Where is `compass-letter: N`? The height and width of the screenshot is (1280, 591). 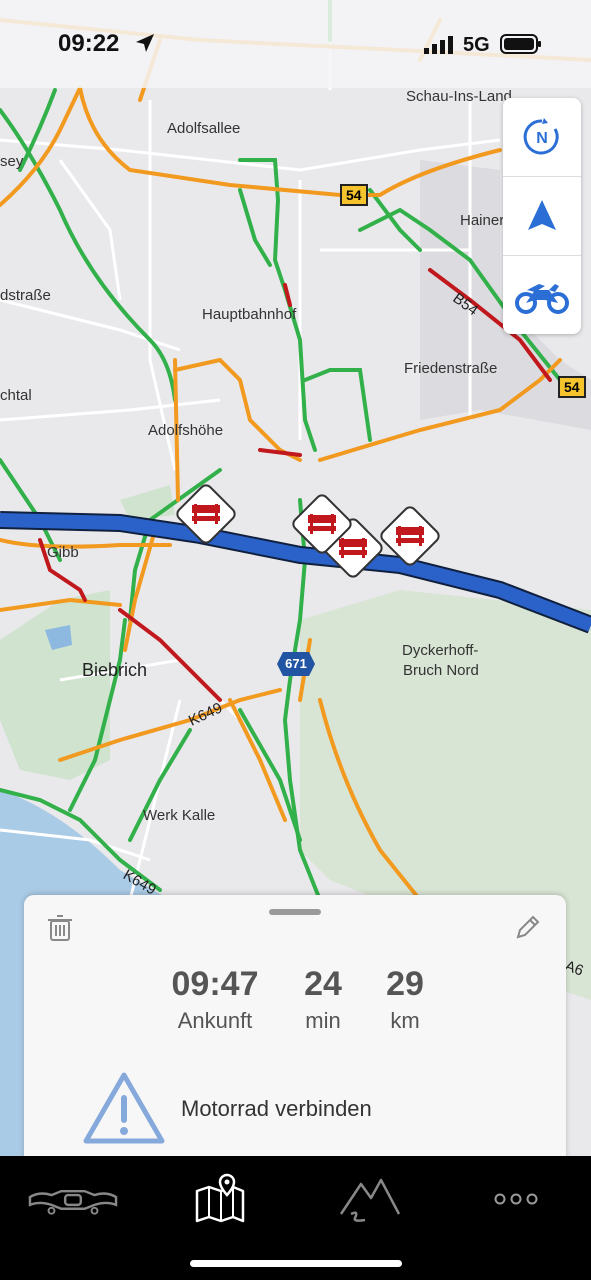
compass-letter: N is located at coordinates (542, 138).